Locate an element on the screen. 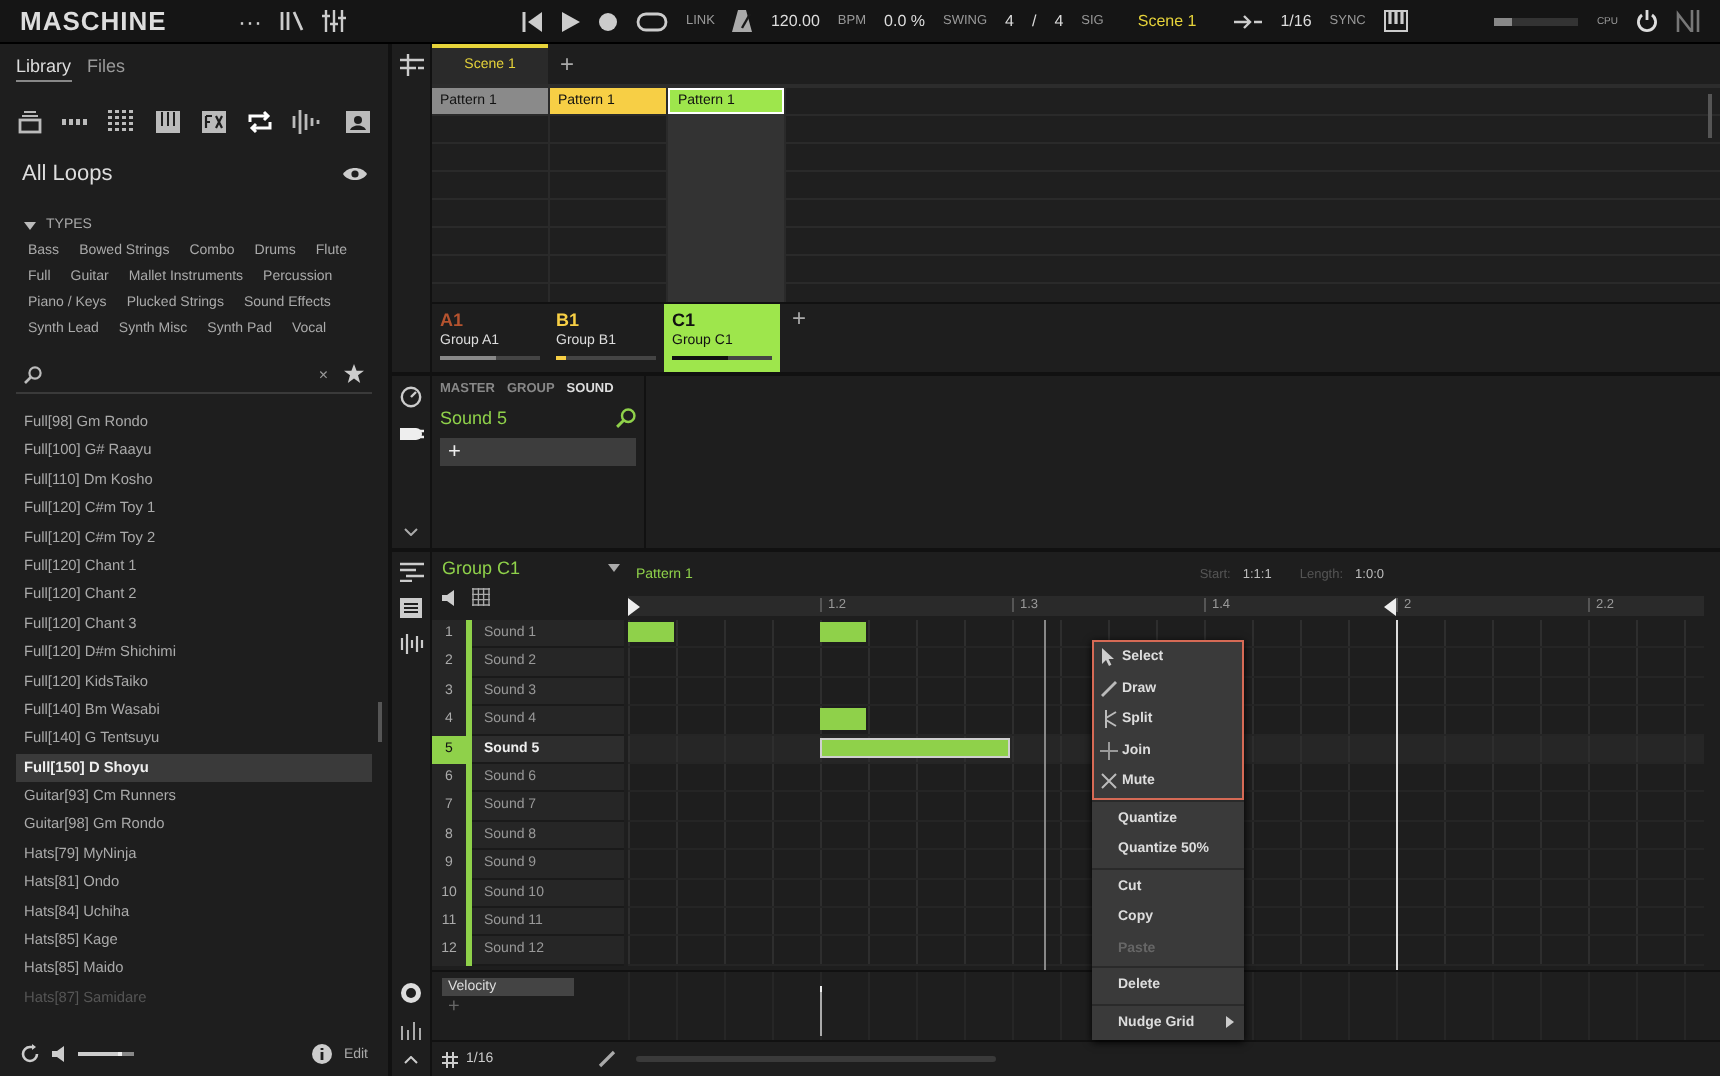 Image resolution: width=1720 pixels, height=1076 pixels. loop-start-marker is located at coordinates (634, 606).